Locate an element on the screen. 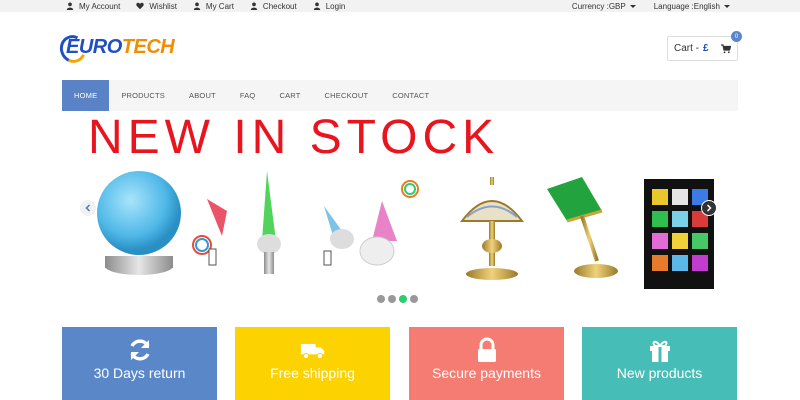 The width and height of the screenshot is (800, 400). colour-cube-light-image is located at coordinates (679, 234).